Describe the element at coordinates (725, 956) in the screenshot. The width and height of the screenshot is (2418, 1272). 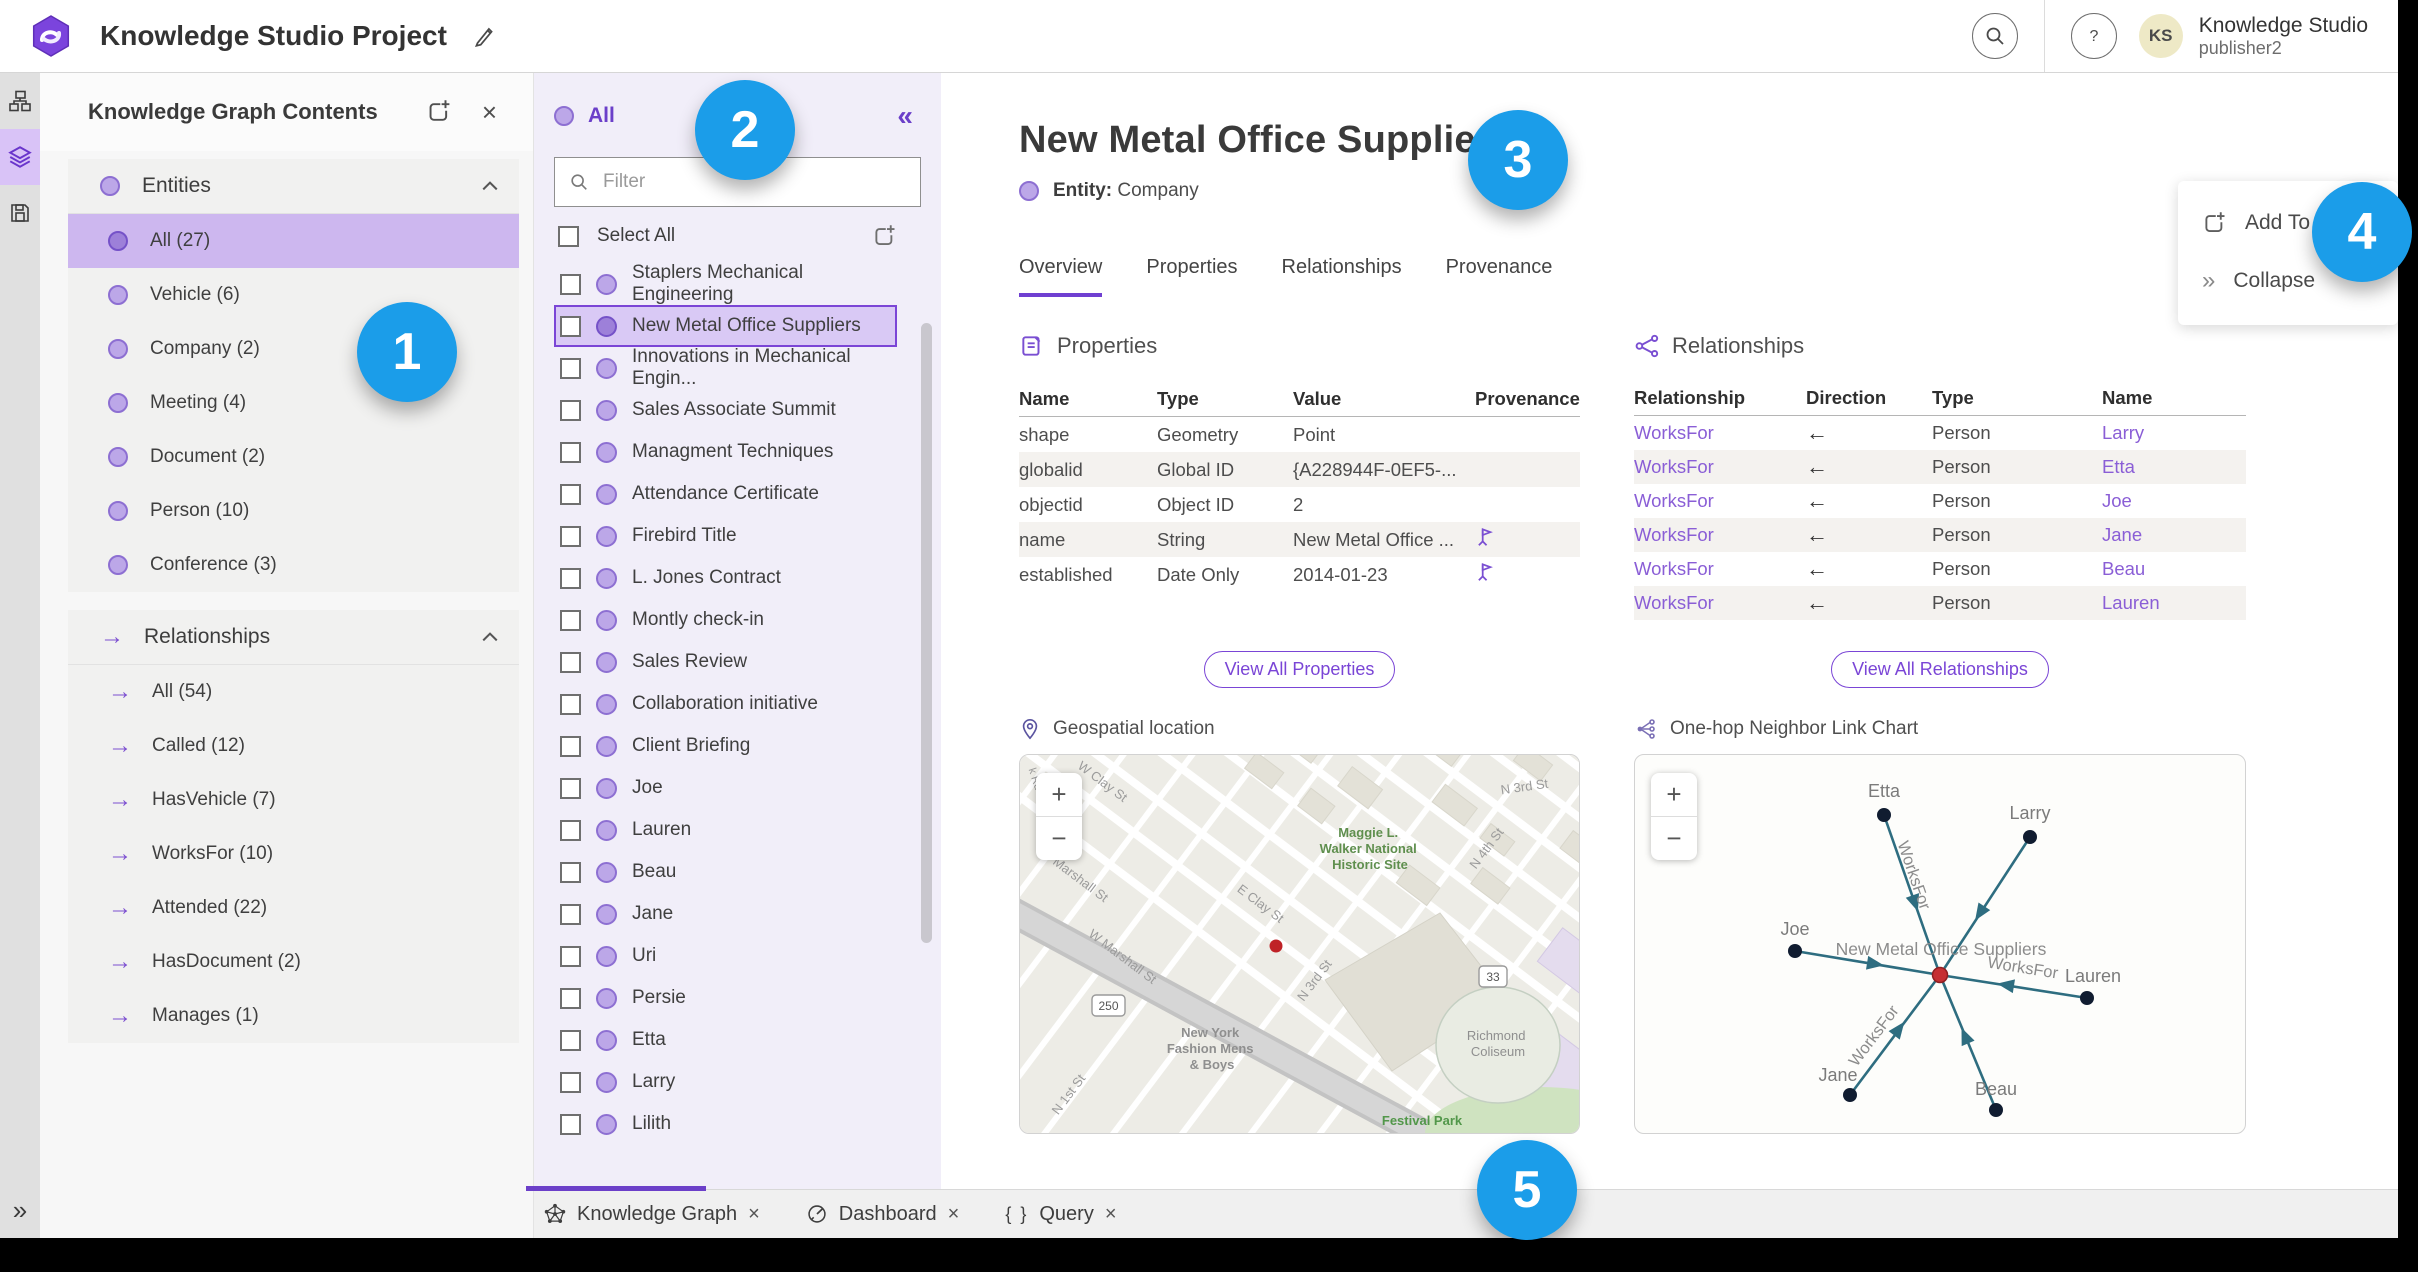
I see `list-item: Uri` at that location.